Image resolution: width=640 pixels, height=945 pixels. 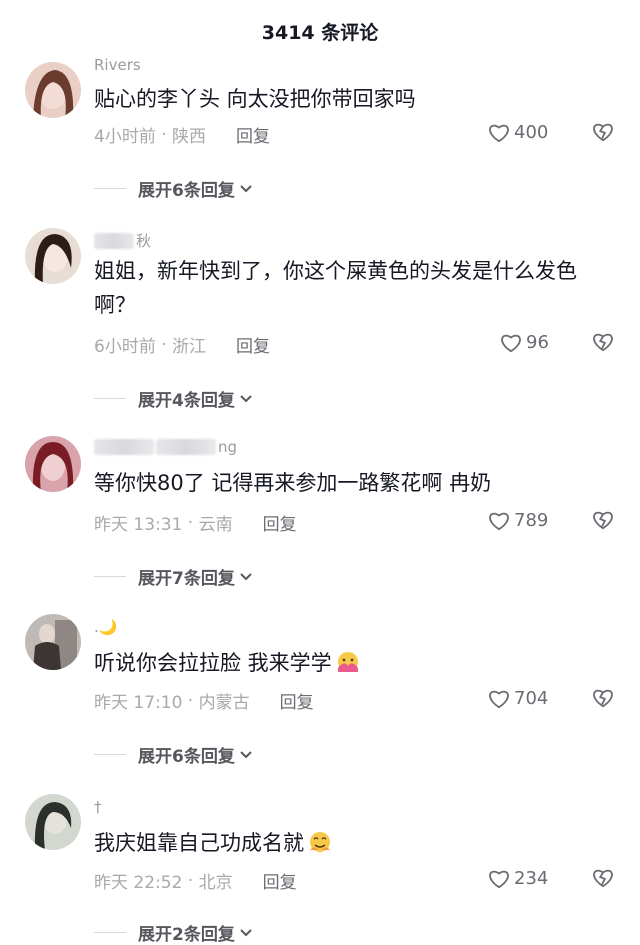 I want to click on comment-meta: 昨天 17:10 · 内蒙古 回复, so click(x=204, y=701).